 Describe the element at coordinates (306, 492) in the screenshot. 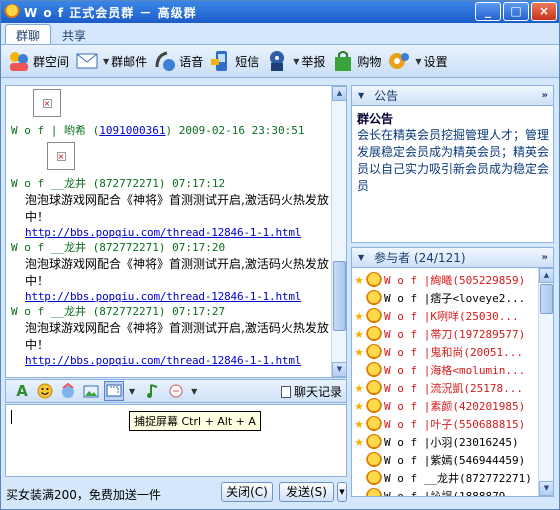

I see `send-button: 发送(S)` at that location.